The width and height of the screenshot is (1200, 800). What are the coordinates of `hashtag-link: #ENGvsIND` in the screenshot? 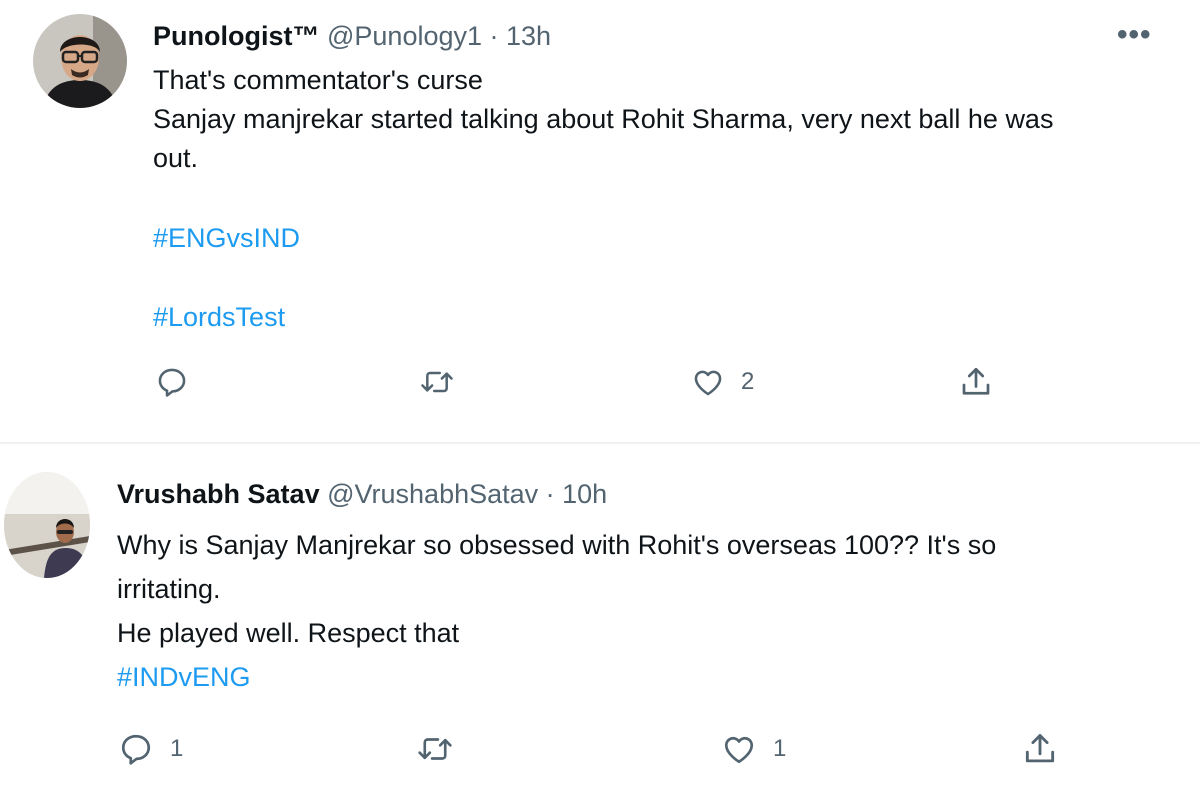 It's located at (226, 238).